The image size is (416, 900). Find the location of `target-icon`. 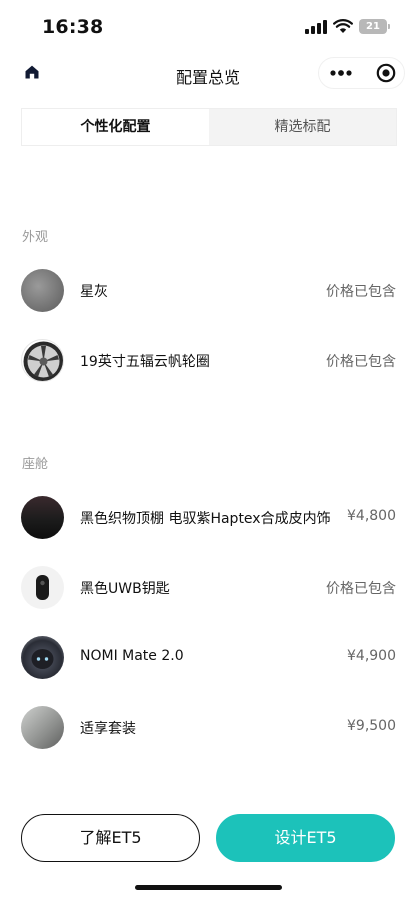

target-icon is located at coordinates (386, 73).